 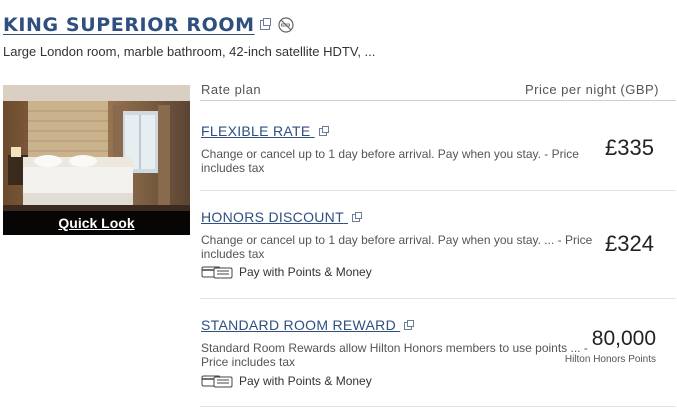 What do you see at coordinates (286, 25) in the screenshot?
I see `no-smoking-icon` at bounding box center [286, 25].